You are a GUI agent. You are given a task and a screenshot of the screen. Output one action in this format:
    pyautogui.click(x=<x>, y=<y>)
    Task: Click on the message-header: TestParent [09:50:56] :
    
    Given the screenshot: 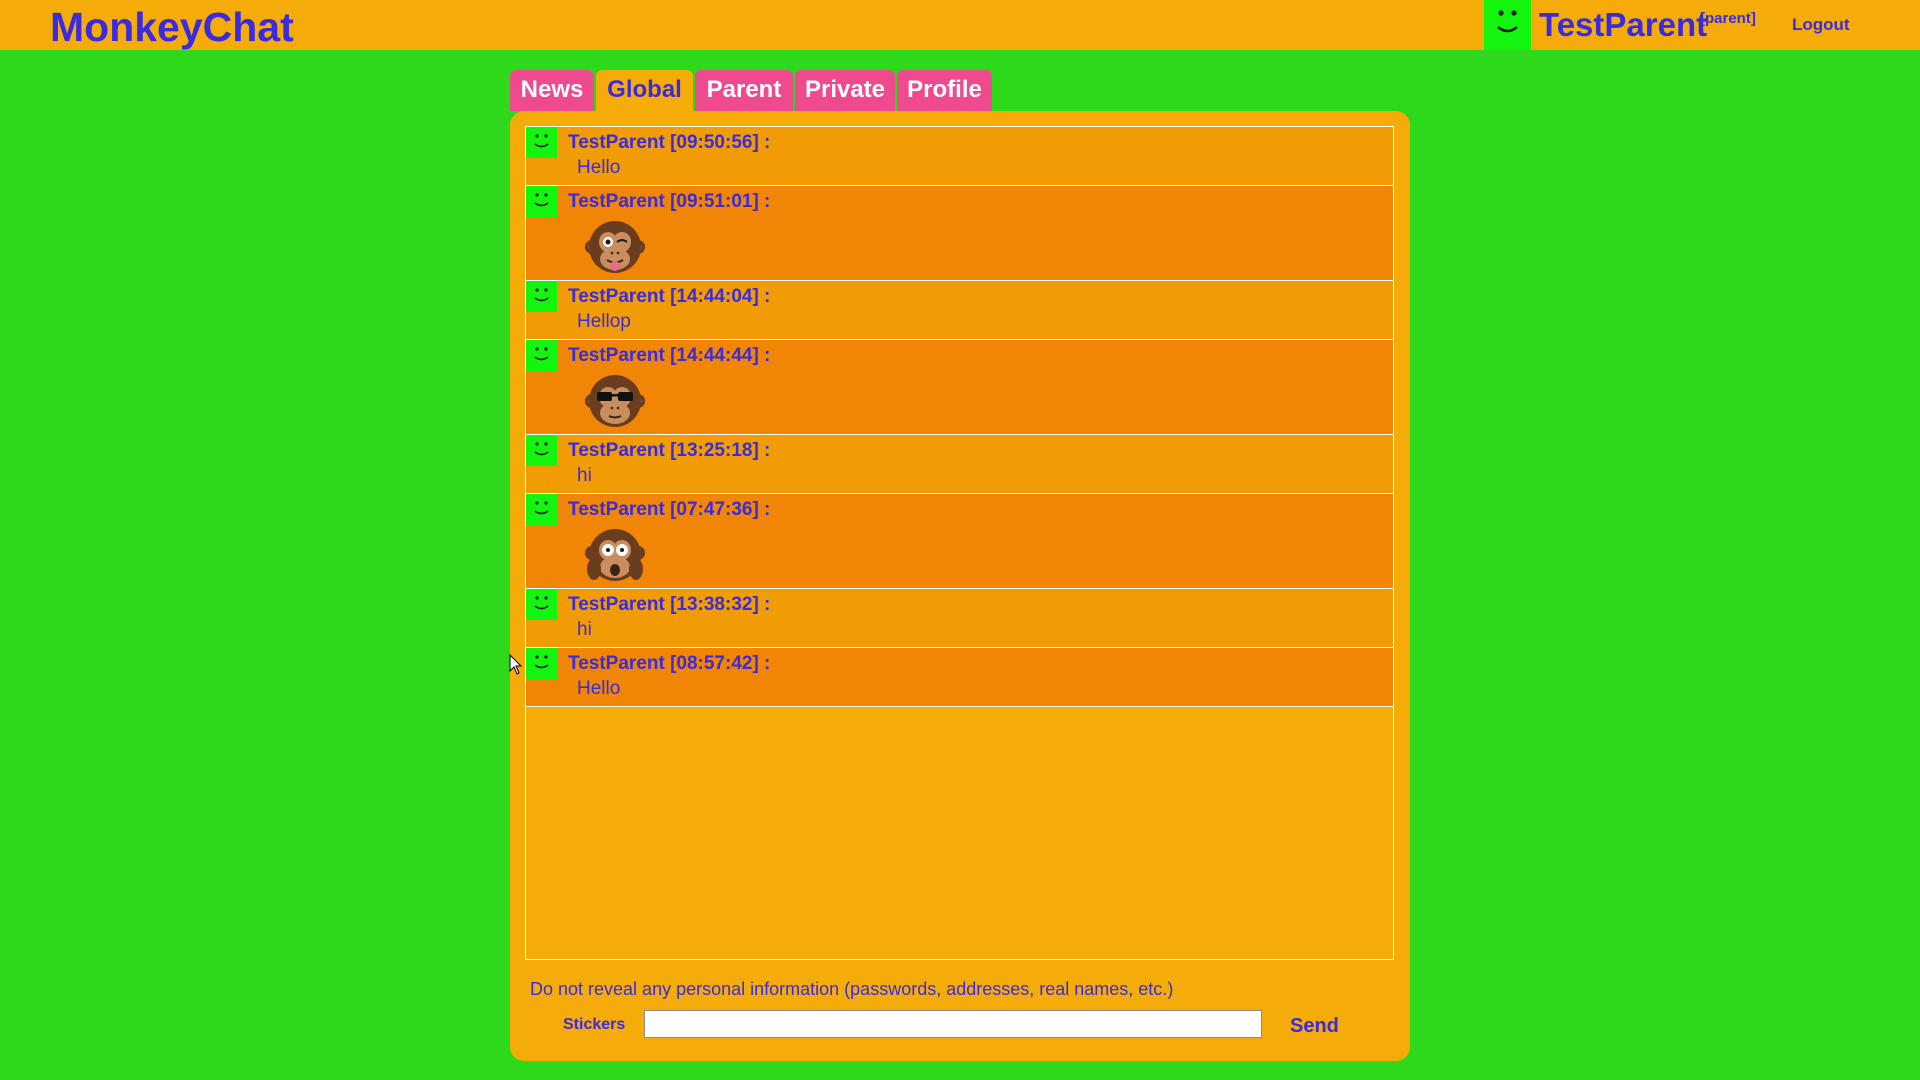 What is the action you would take?
    pyautogui.click(x=669, y=142)
    